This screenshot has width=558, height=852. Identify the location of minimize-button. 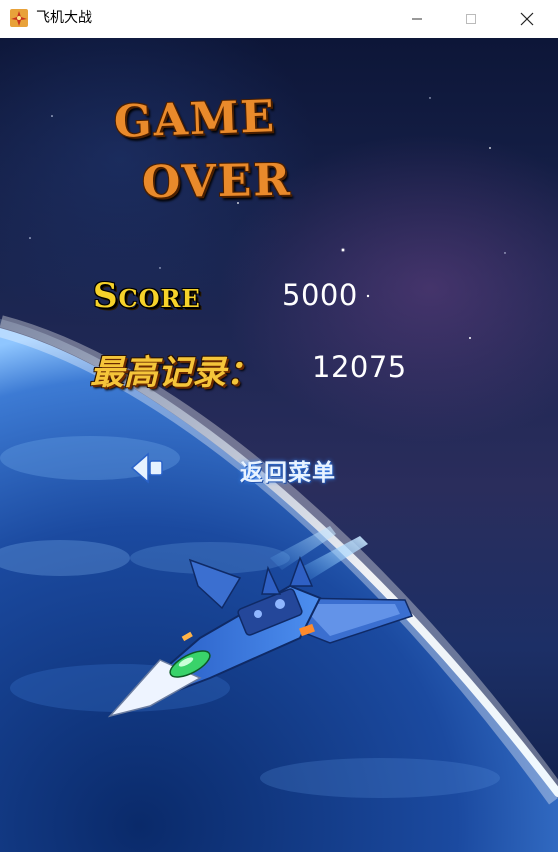
(417, 19).